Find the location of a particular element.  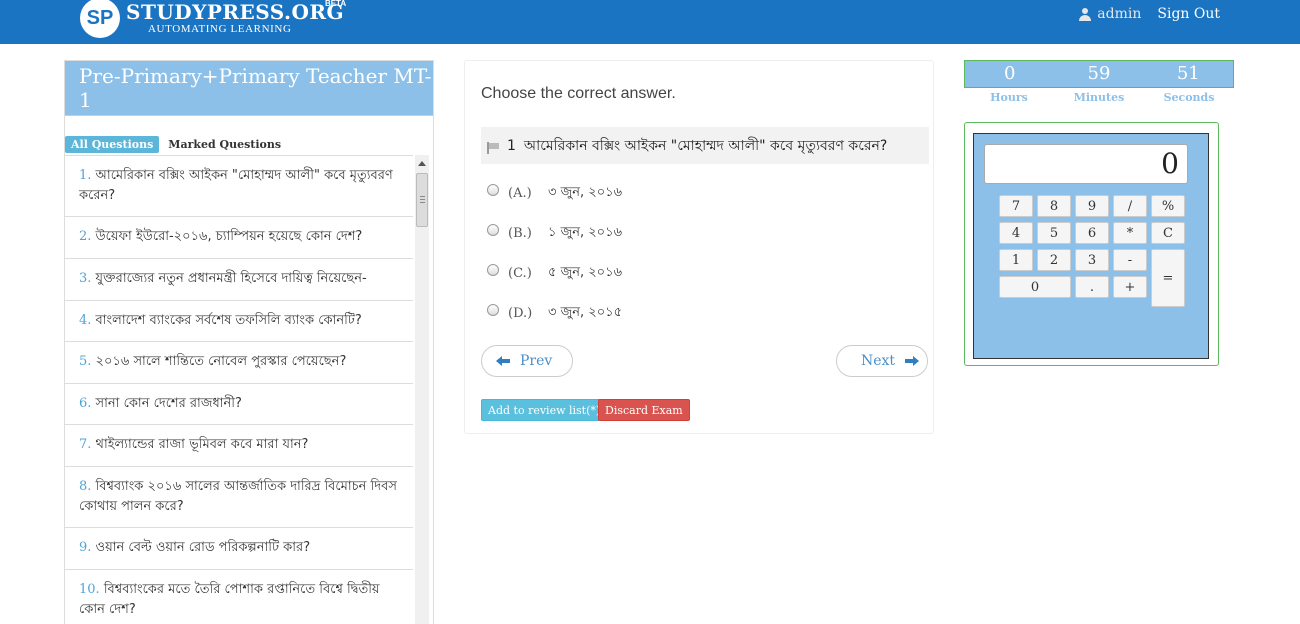

calc-key-6: 6 is located at coordinates (1092, 233).